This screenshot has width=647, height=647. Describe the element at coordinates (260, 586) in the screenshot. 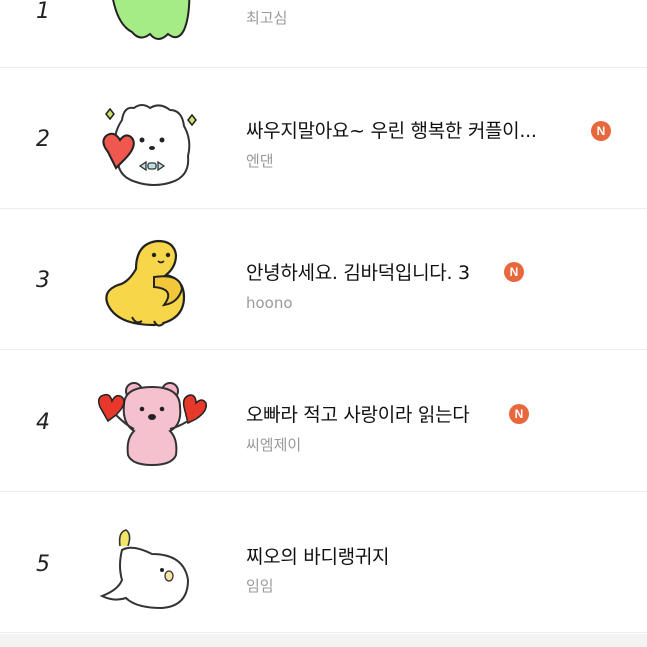

I see `author-name: 임임` at that location.